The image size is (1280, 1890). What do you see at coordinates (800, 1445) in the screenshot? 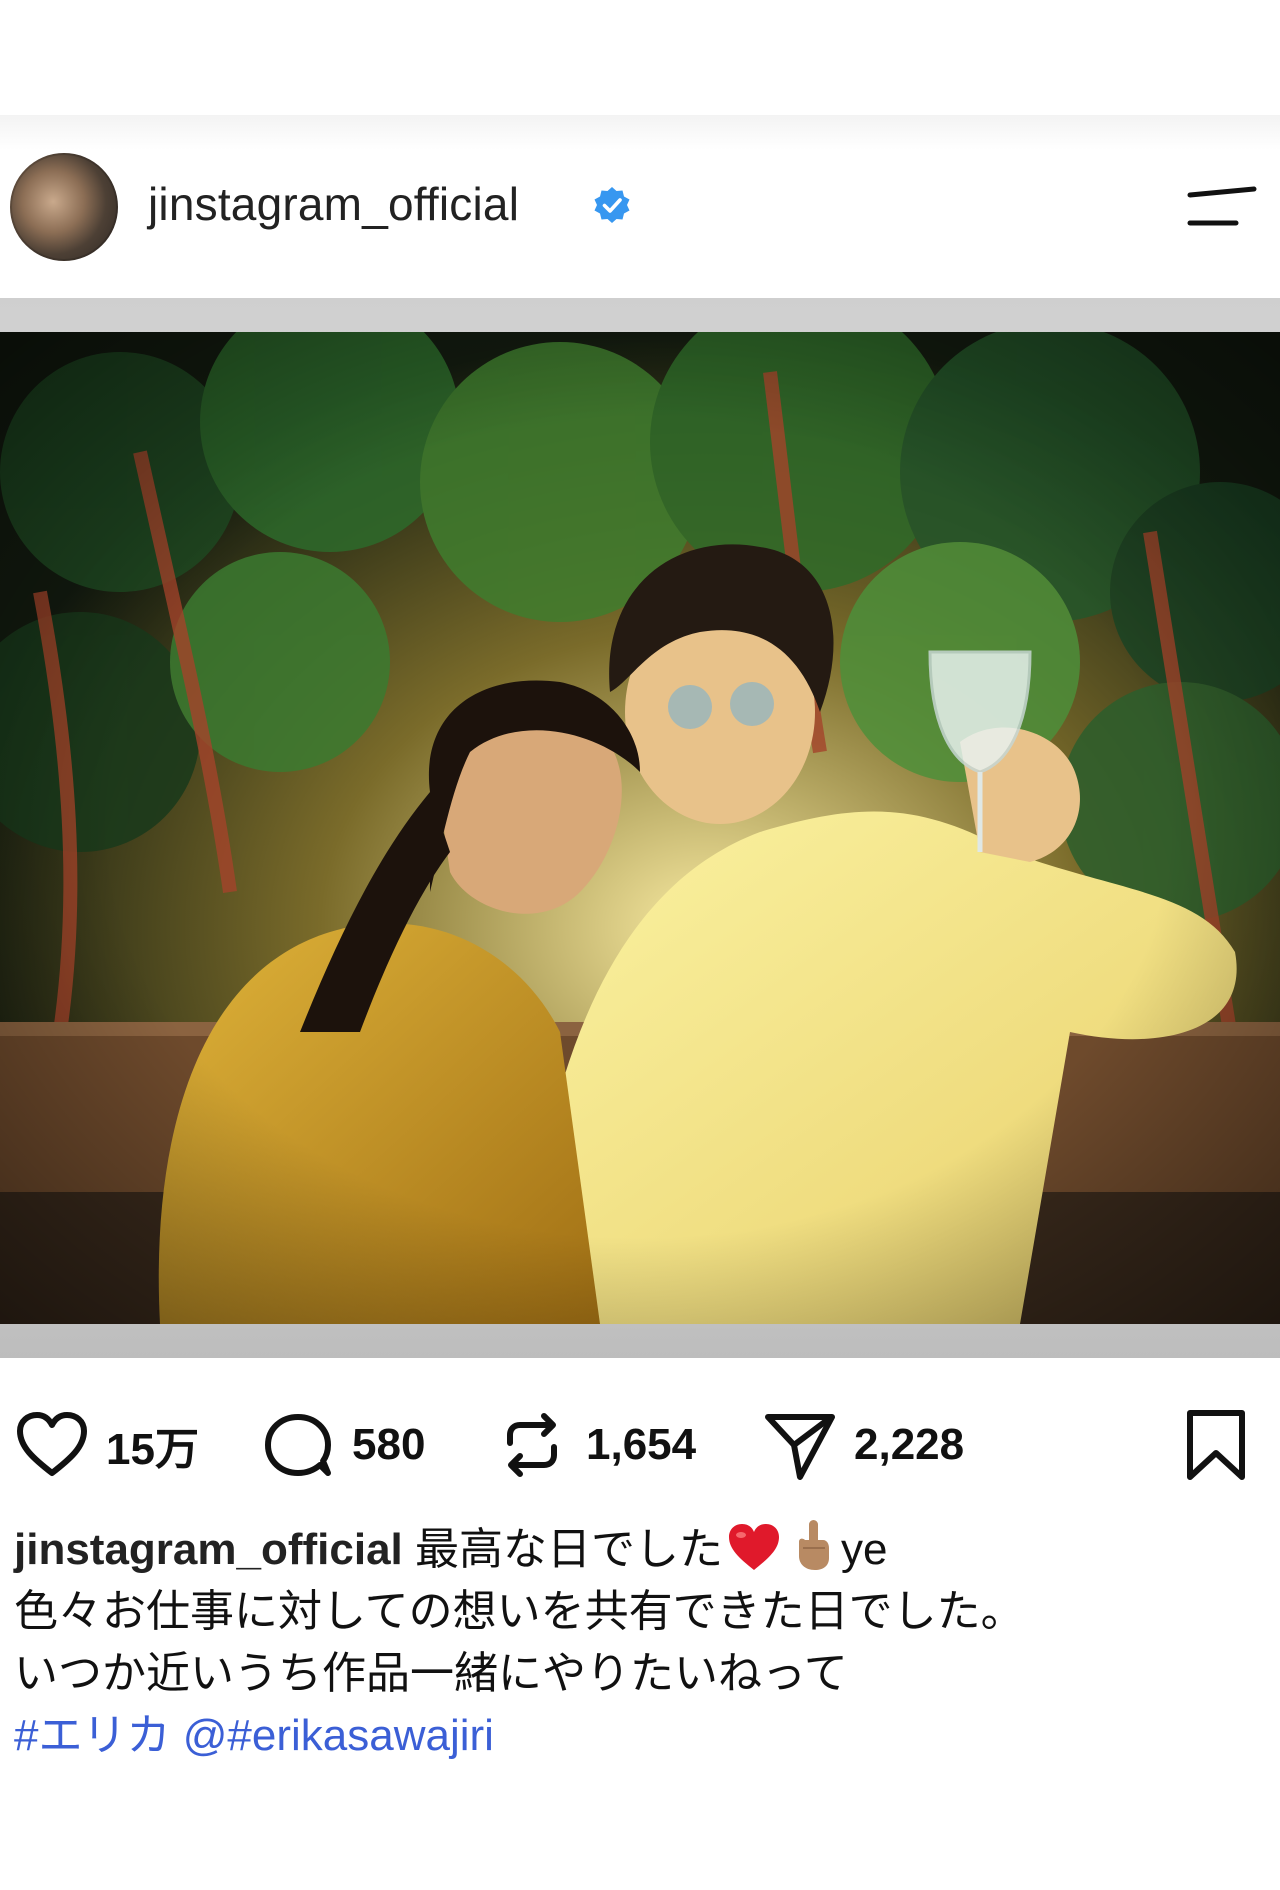
I see `share-icon` at bounding box center [800, 1445].